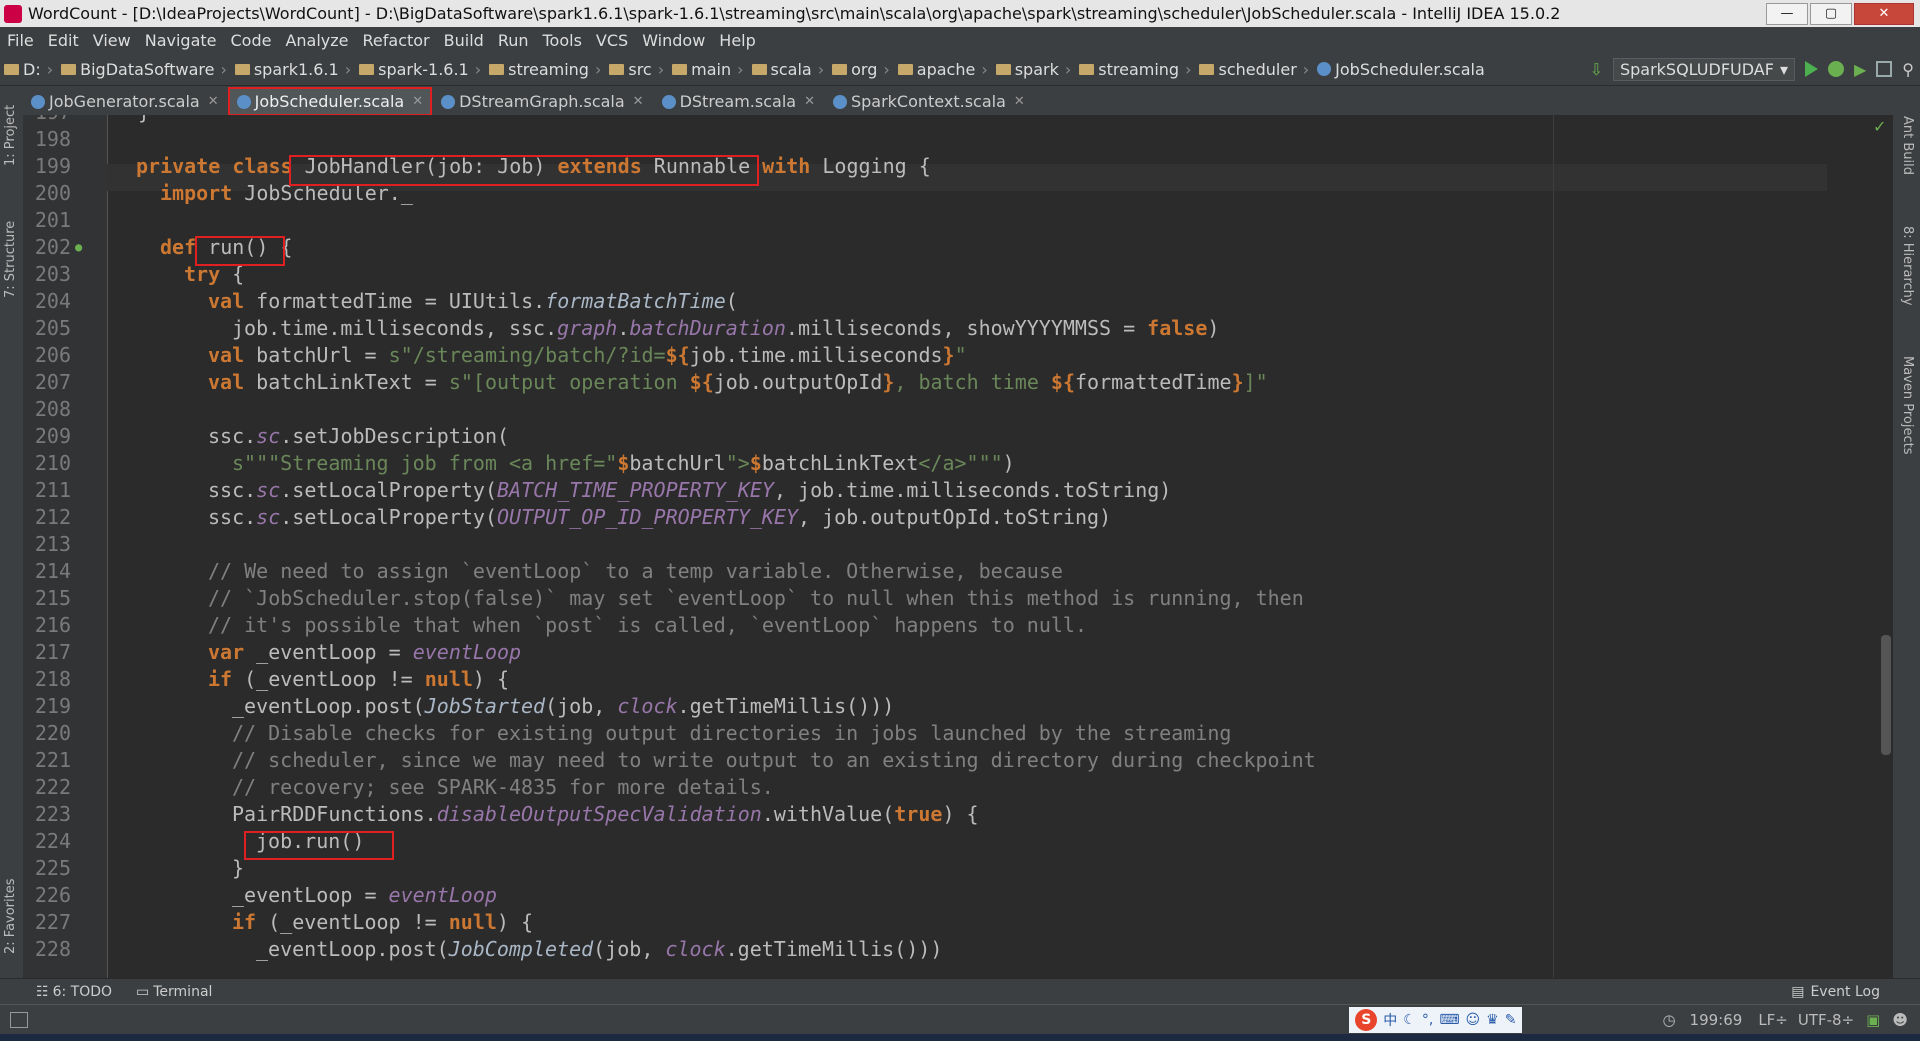 The image size is (1920, 1041). I want to click on wrench-icon: ✎, so click(1511, 1020).